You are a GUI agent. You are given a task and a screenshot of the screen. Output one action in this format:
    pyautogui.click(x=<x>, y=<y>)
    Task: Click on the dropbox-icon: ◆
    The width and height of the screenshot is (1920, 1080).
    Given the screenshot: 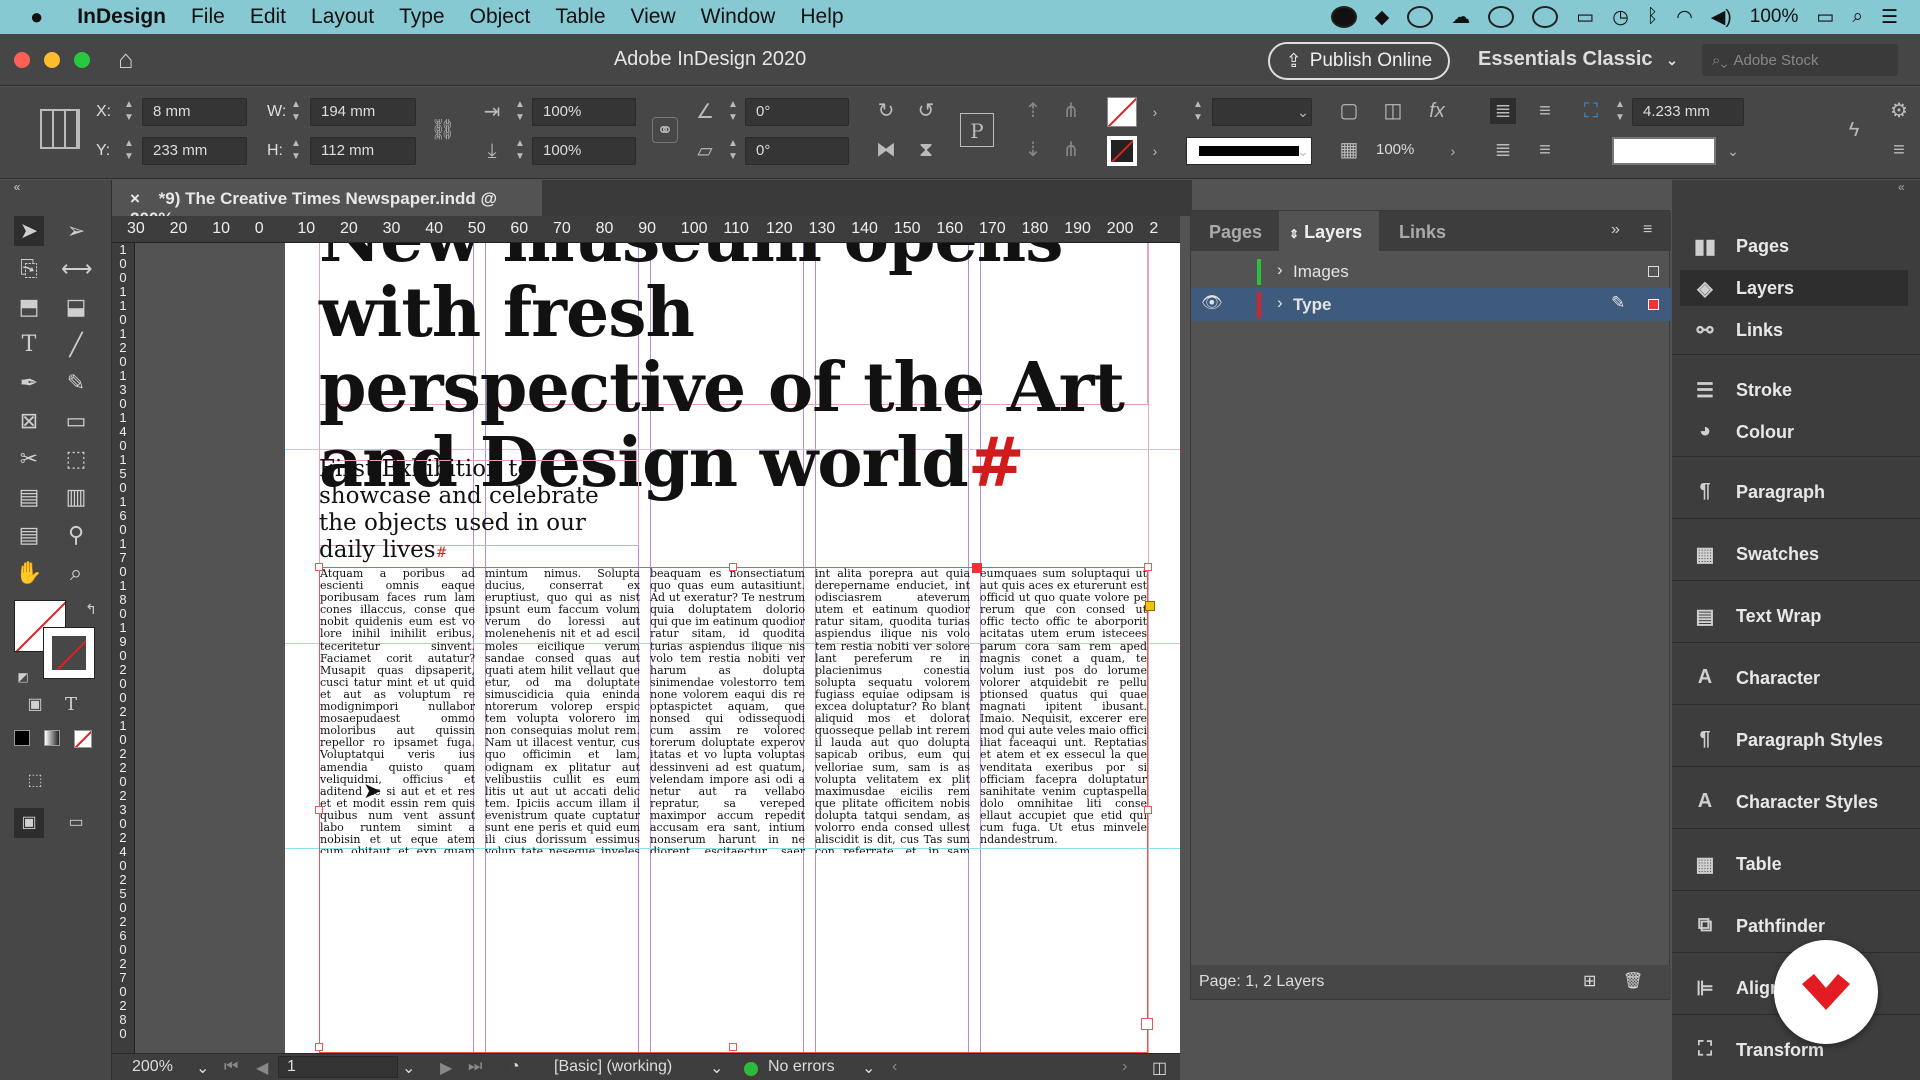 What is the action you would take?
    pyautogui.click(x=1382, y=17)
    